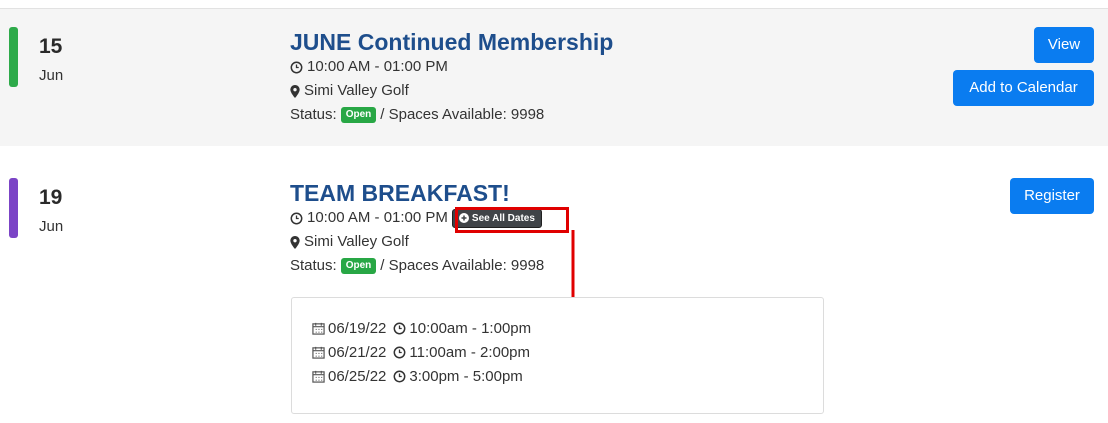 Image resolution: width=1108 pixels, height=423 pixels. Describe the element at coordinates (470, 352) in the screenshot. I see `date-time-text: 11:00am - 2:00pm` at that location.